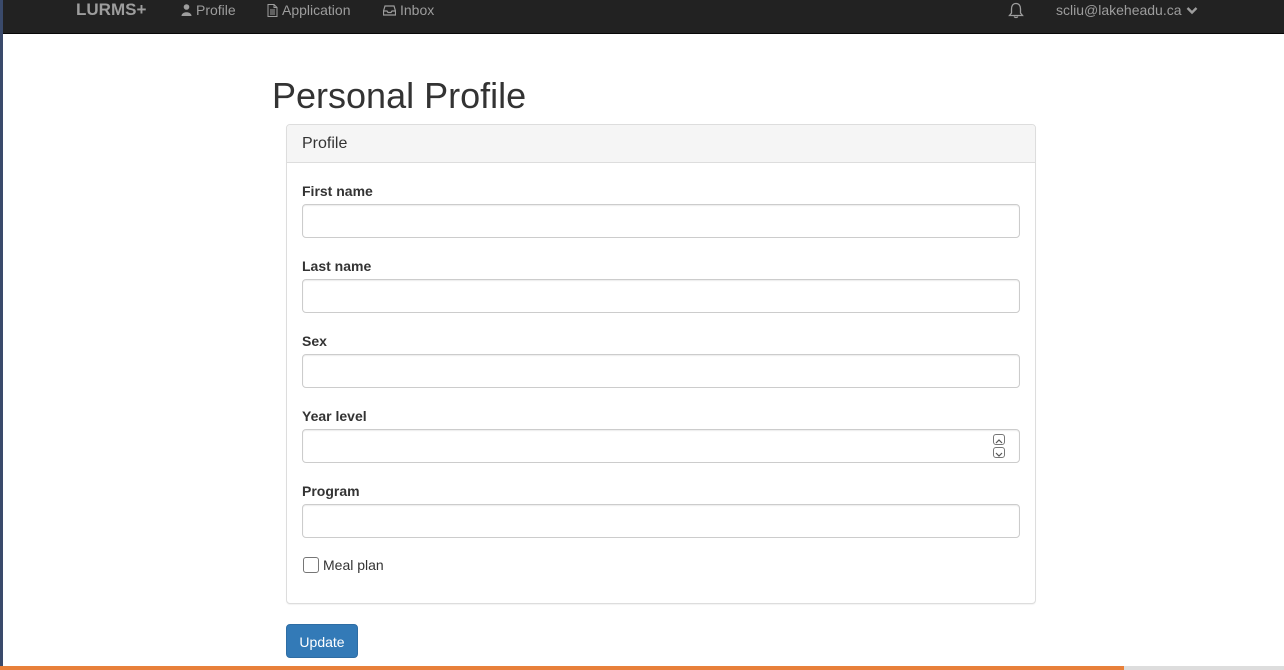 This screenshot has width=1284, height=670. Describe the element at coordinates (661, 296) in the screenshot. I see `last-name-input` at that location.